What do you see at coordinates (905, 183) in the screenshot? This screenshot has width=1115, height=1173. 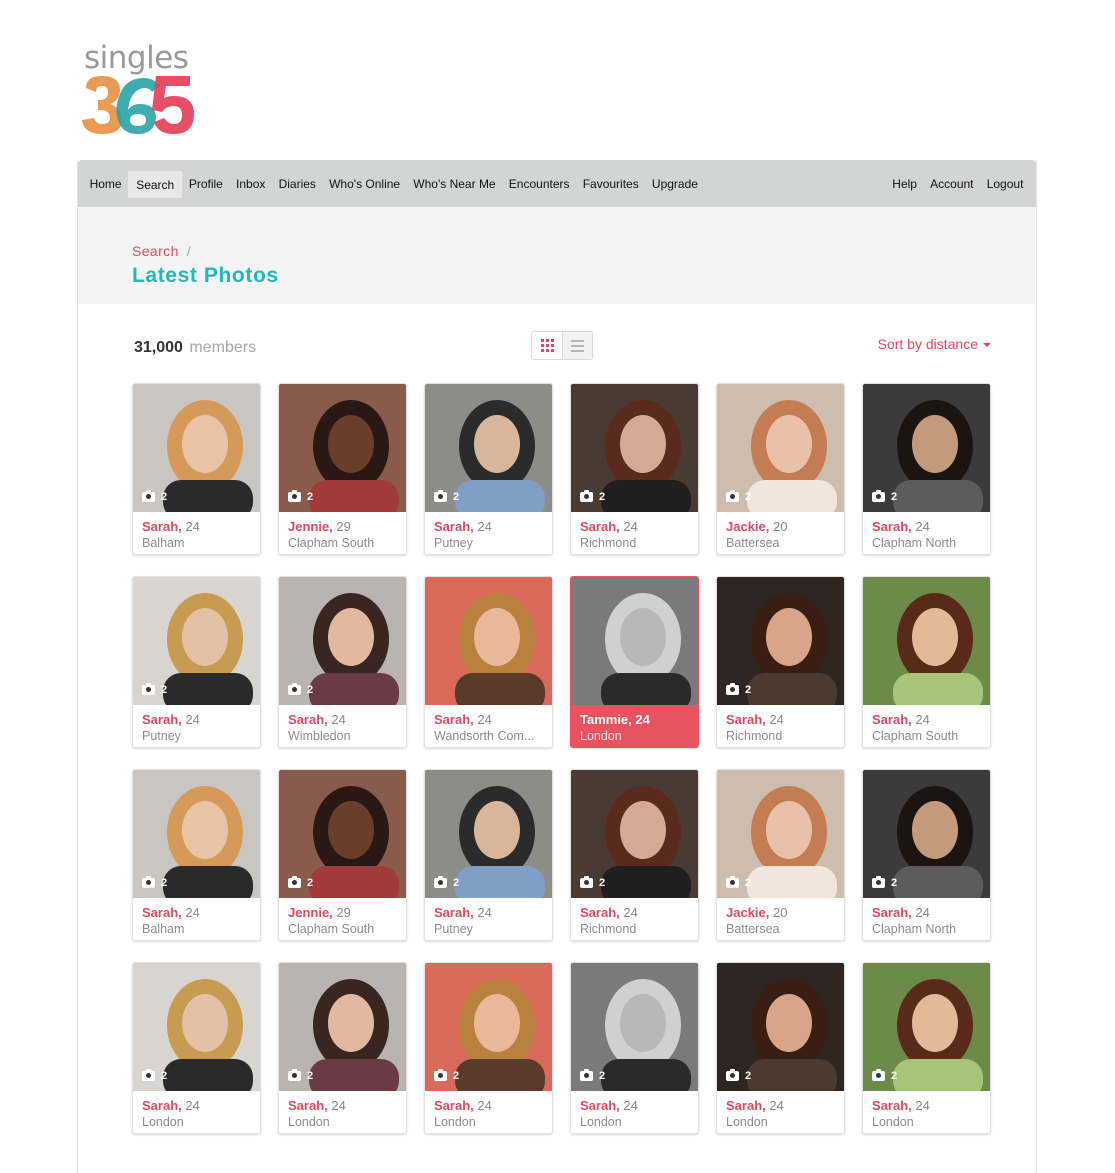 I see `nav-help: Help` at bounding box center [905, 183].